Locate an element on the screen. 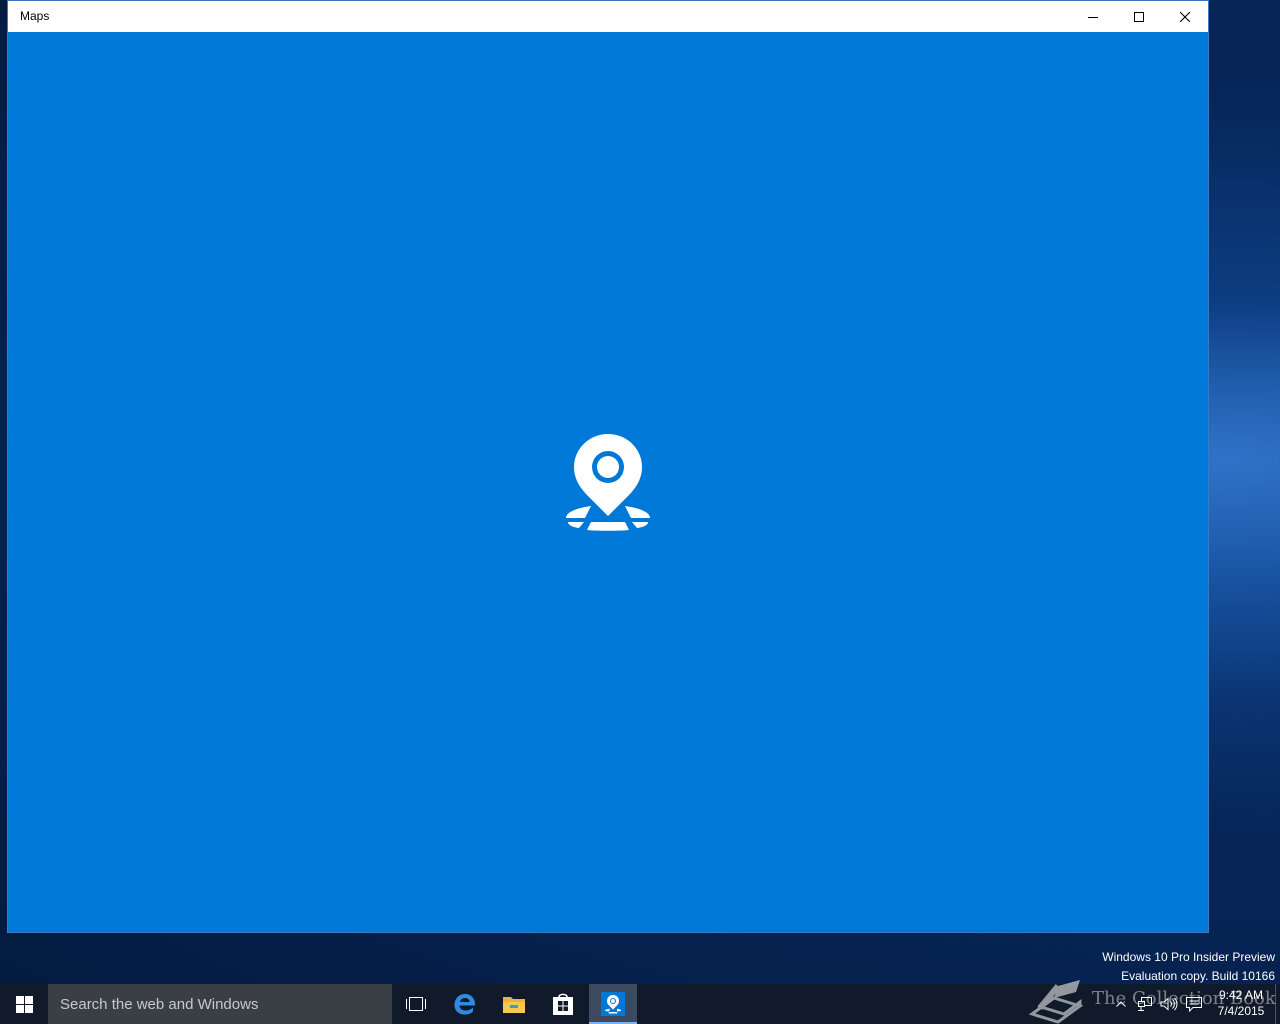 The width and height of the screenshot is (1280, 1024). maps-taskbar-button is located at coordinates (613, 1004).